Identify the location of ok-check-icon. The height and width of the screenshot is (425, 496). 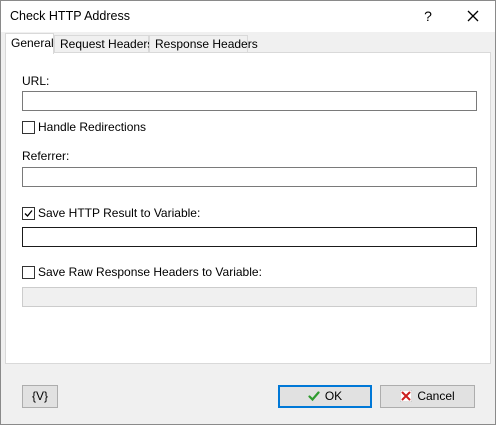
(314, 396).